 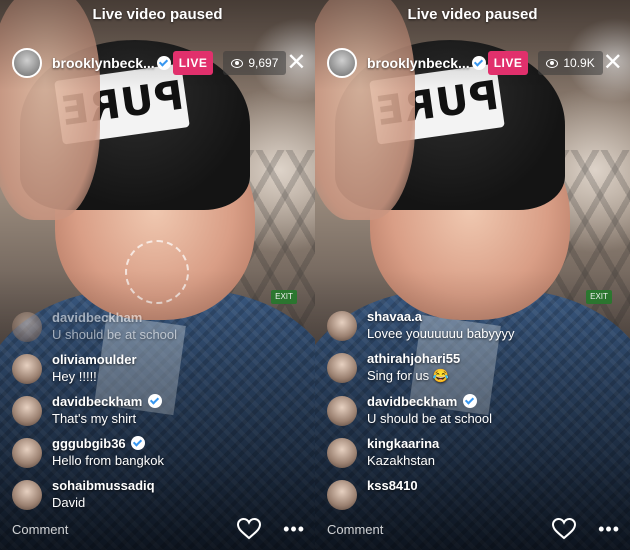 I want to click on list-item: sohaibmussadiq David, so click(x=158, y=494).